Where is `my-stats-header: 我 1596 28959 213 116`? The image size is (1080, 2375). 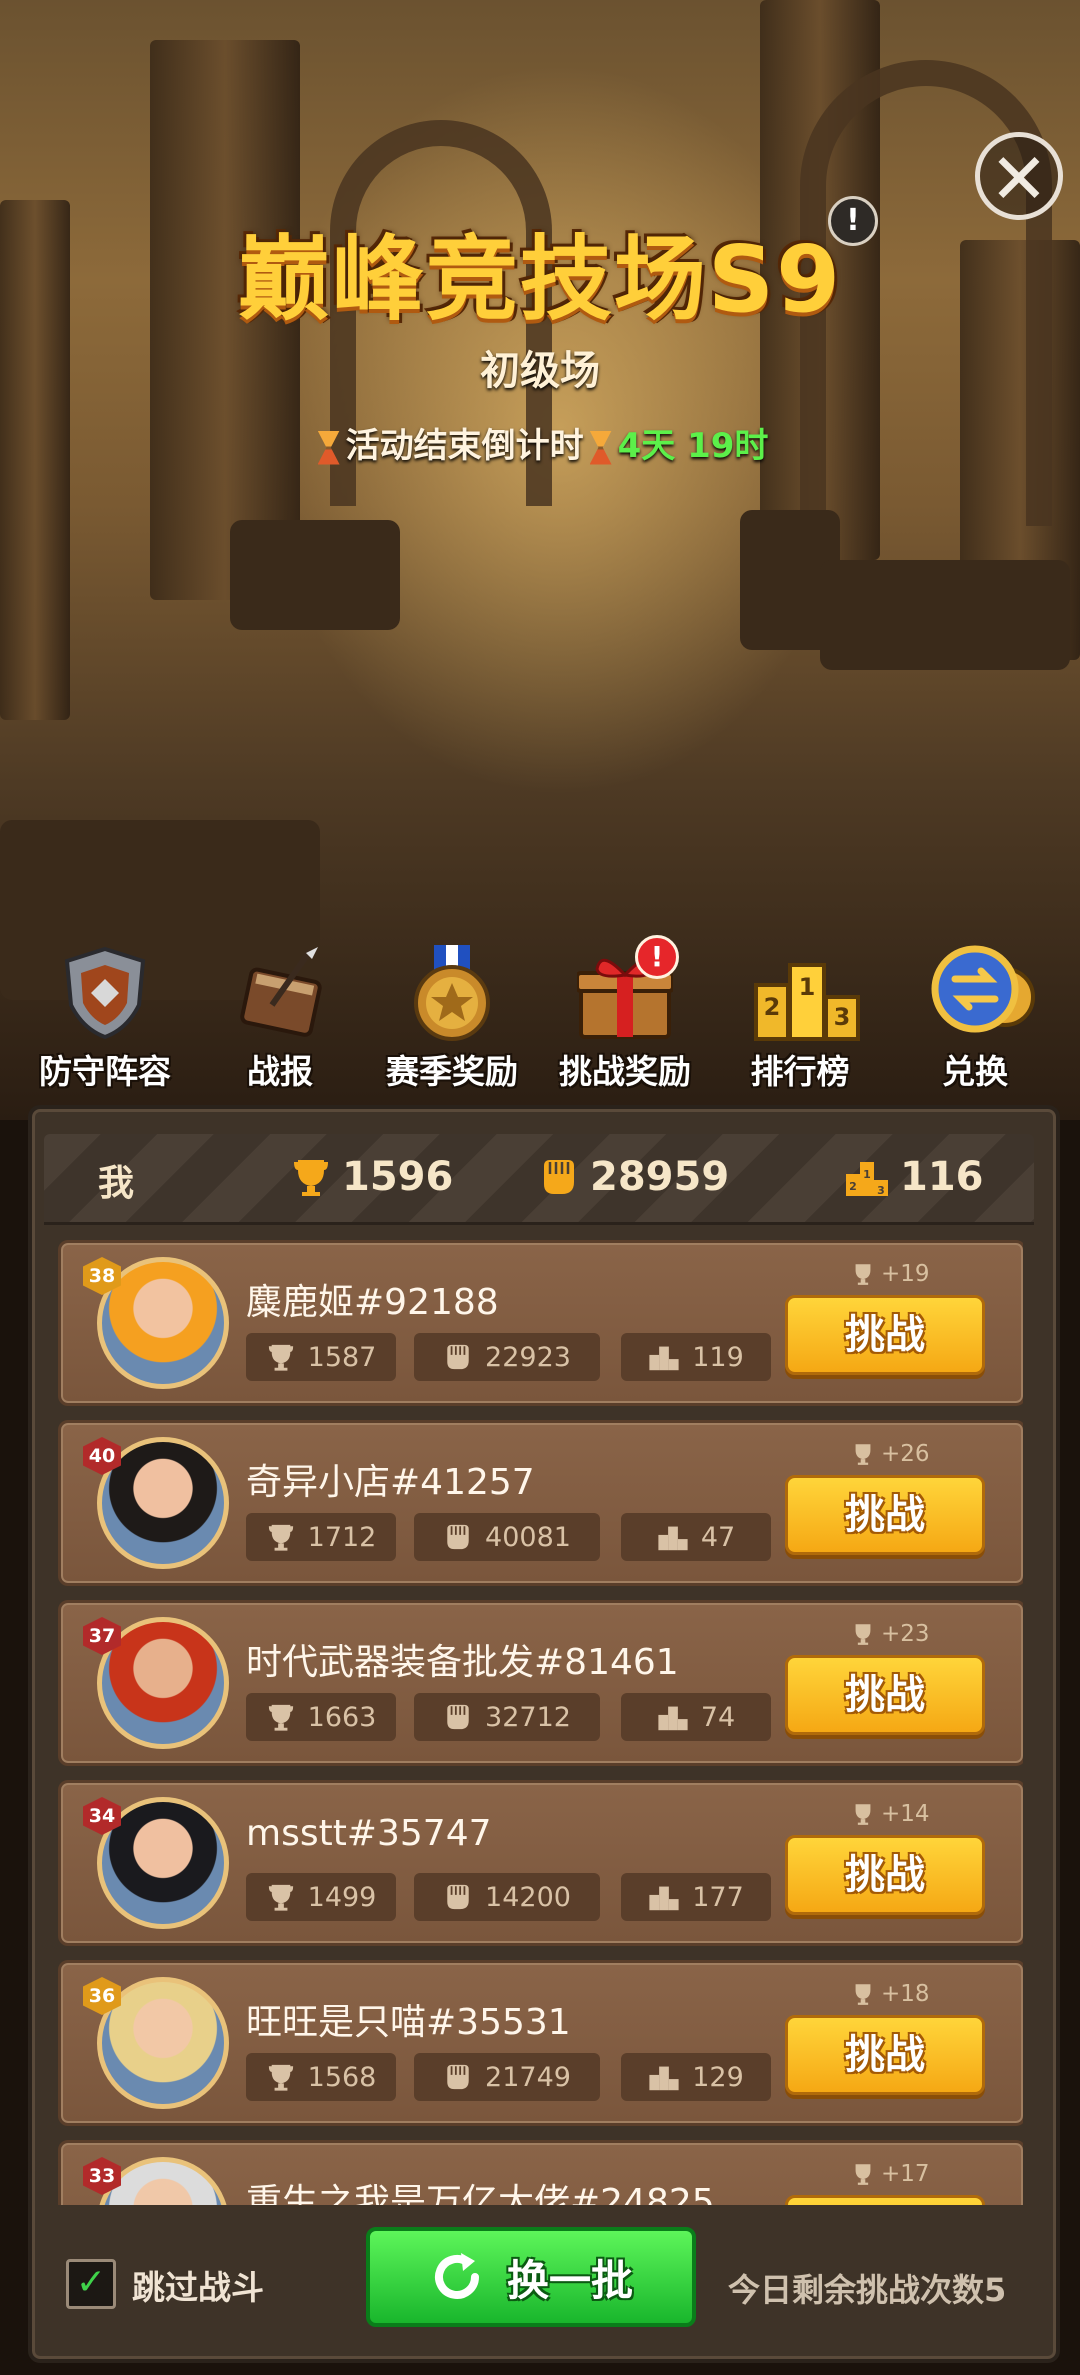
my-stats-header: 我 1596 28959 213 116 is located at coordinates (539, 1179).